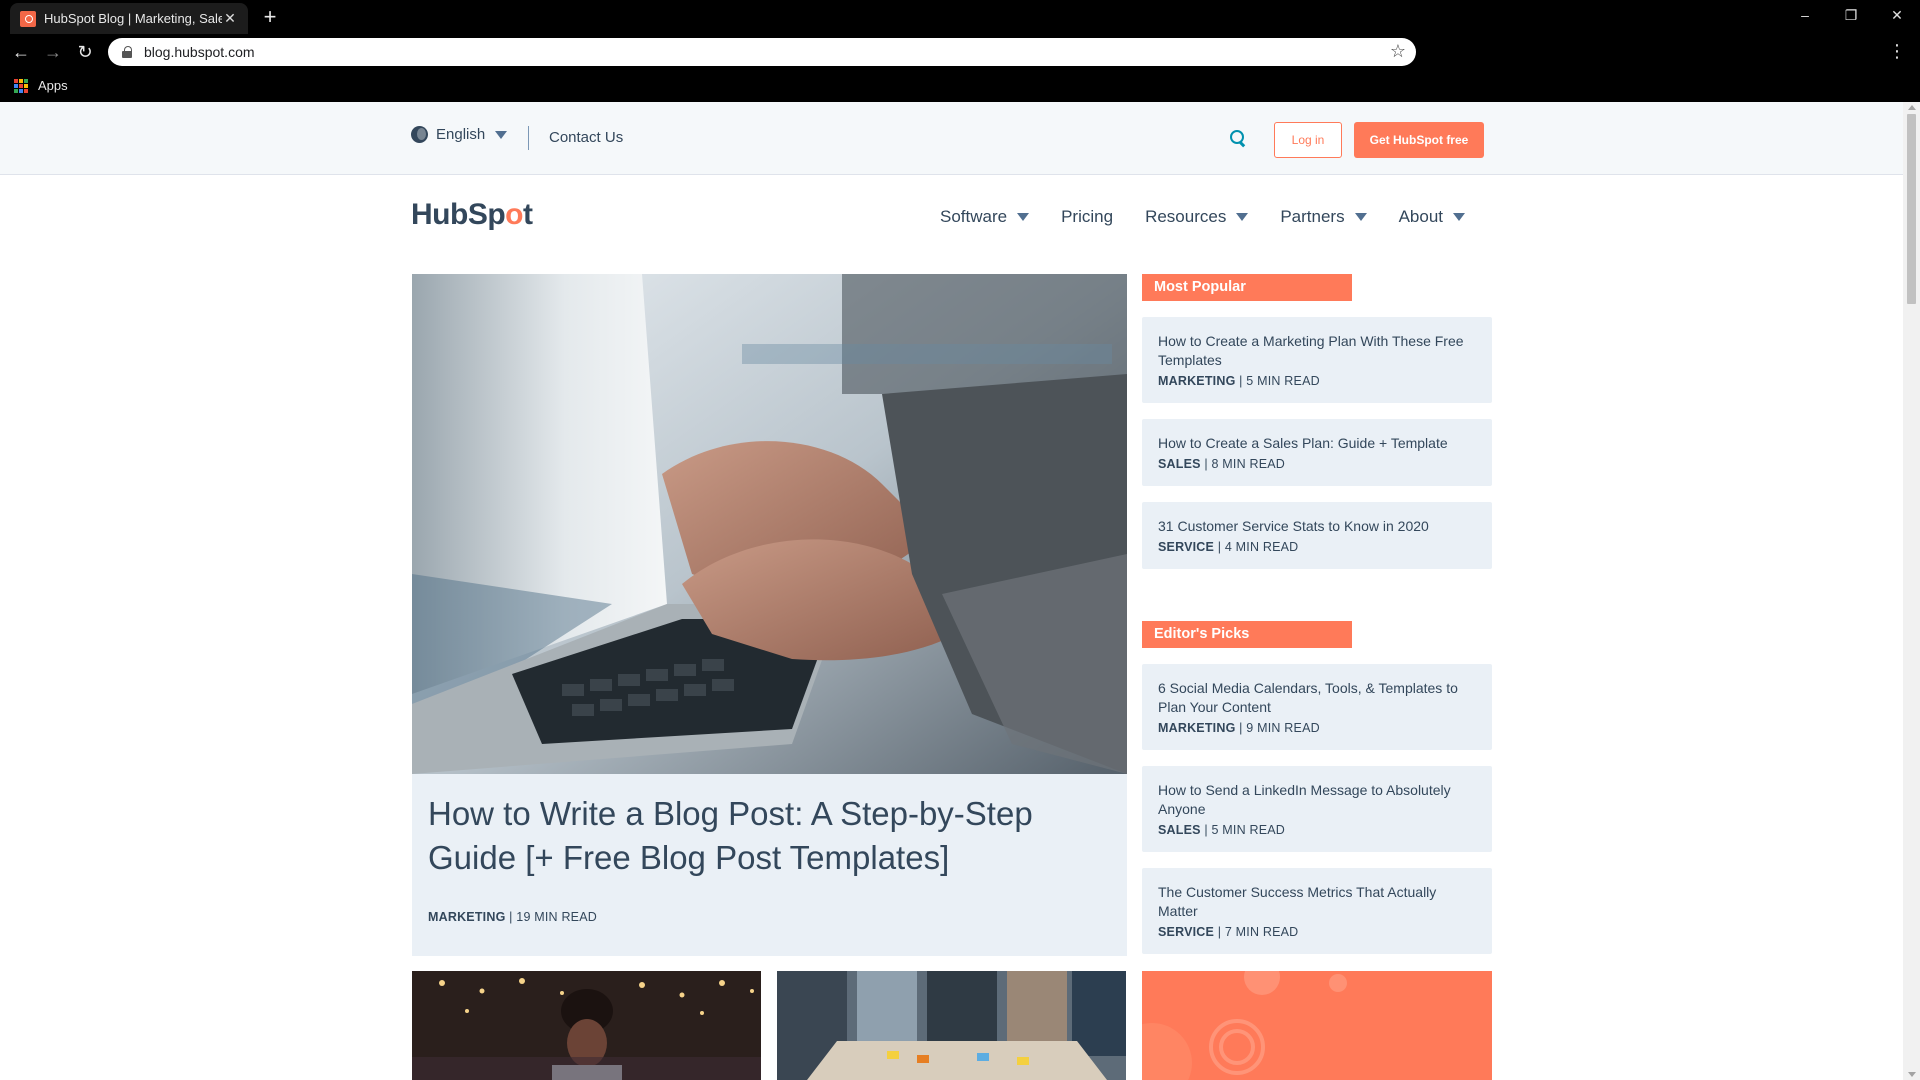  I want to click on browser-tab: HubSpot Blog | Marketing, Sales, ✕, so click(129, 18).